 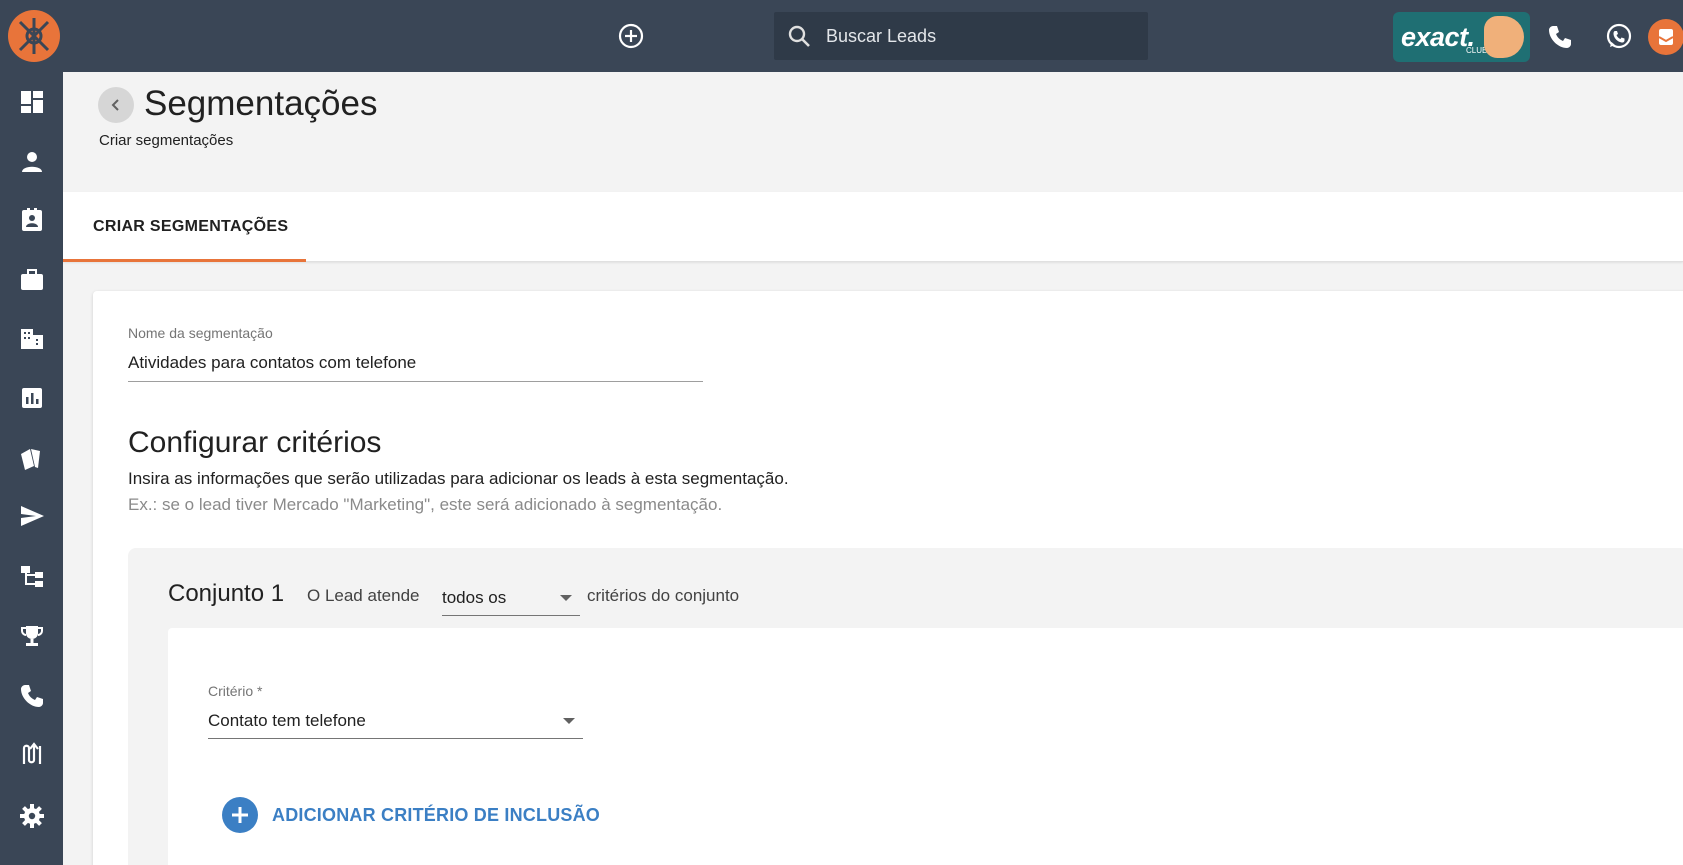 What do you see at coordinates (395, 721) in the screenshot?
I see `criterion-select: Contato tem telefone` at bounding box center [395, 721].